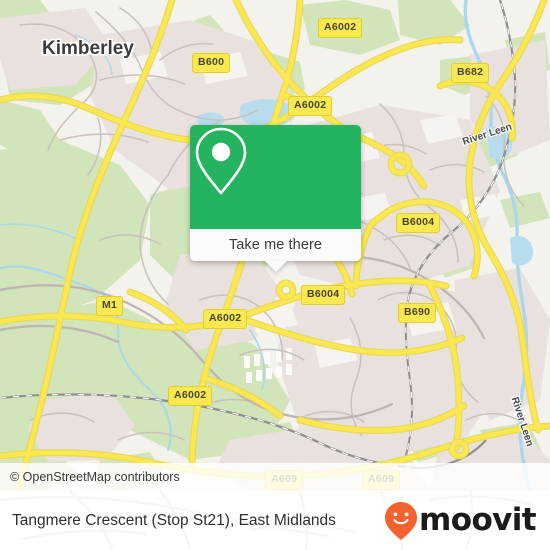 The width and height of the screenshot is (550, 550). Describe the element at coordinates (211, 63) in the screenshot. I see `road-shield-b600: B600` at that location.